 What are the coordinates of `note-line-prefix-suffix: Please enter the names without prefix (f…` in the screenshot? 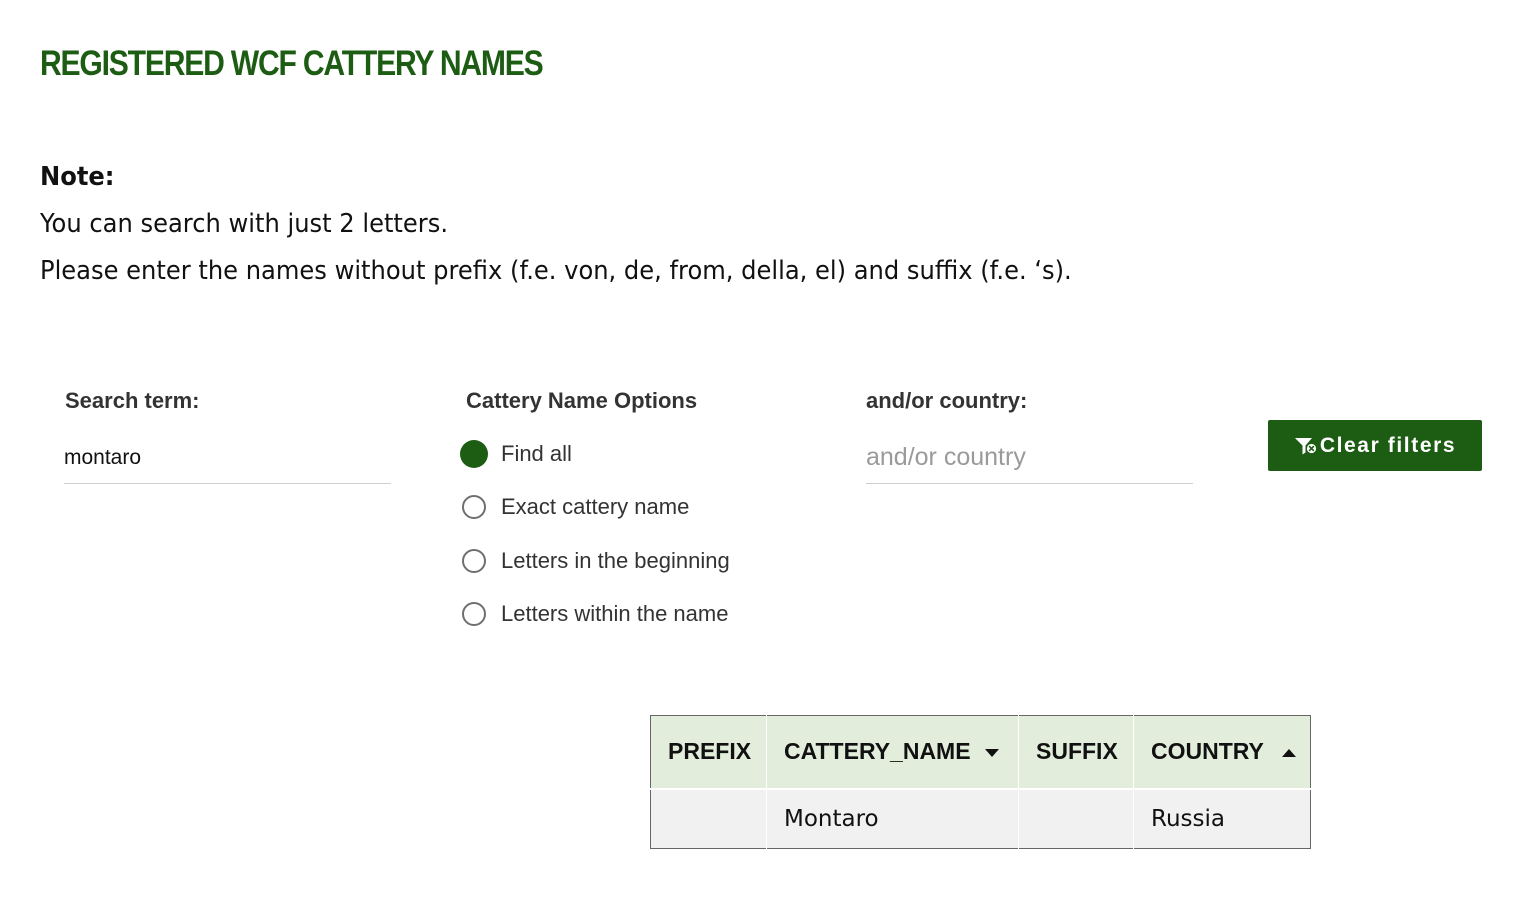 It's located at (556, 271).